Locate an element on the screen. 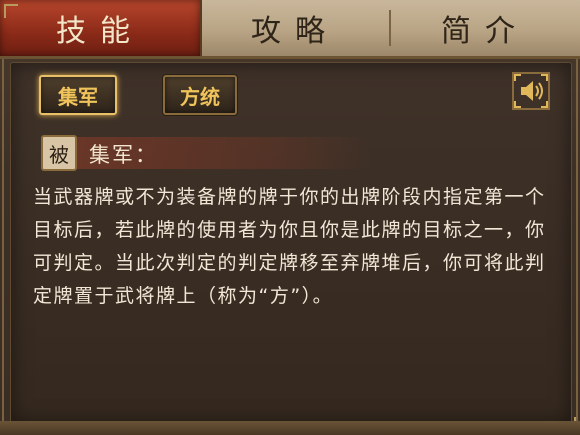 The height and width of the screenshot is (435, 580). bottom-border is located at coordinates (290, 428).